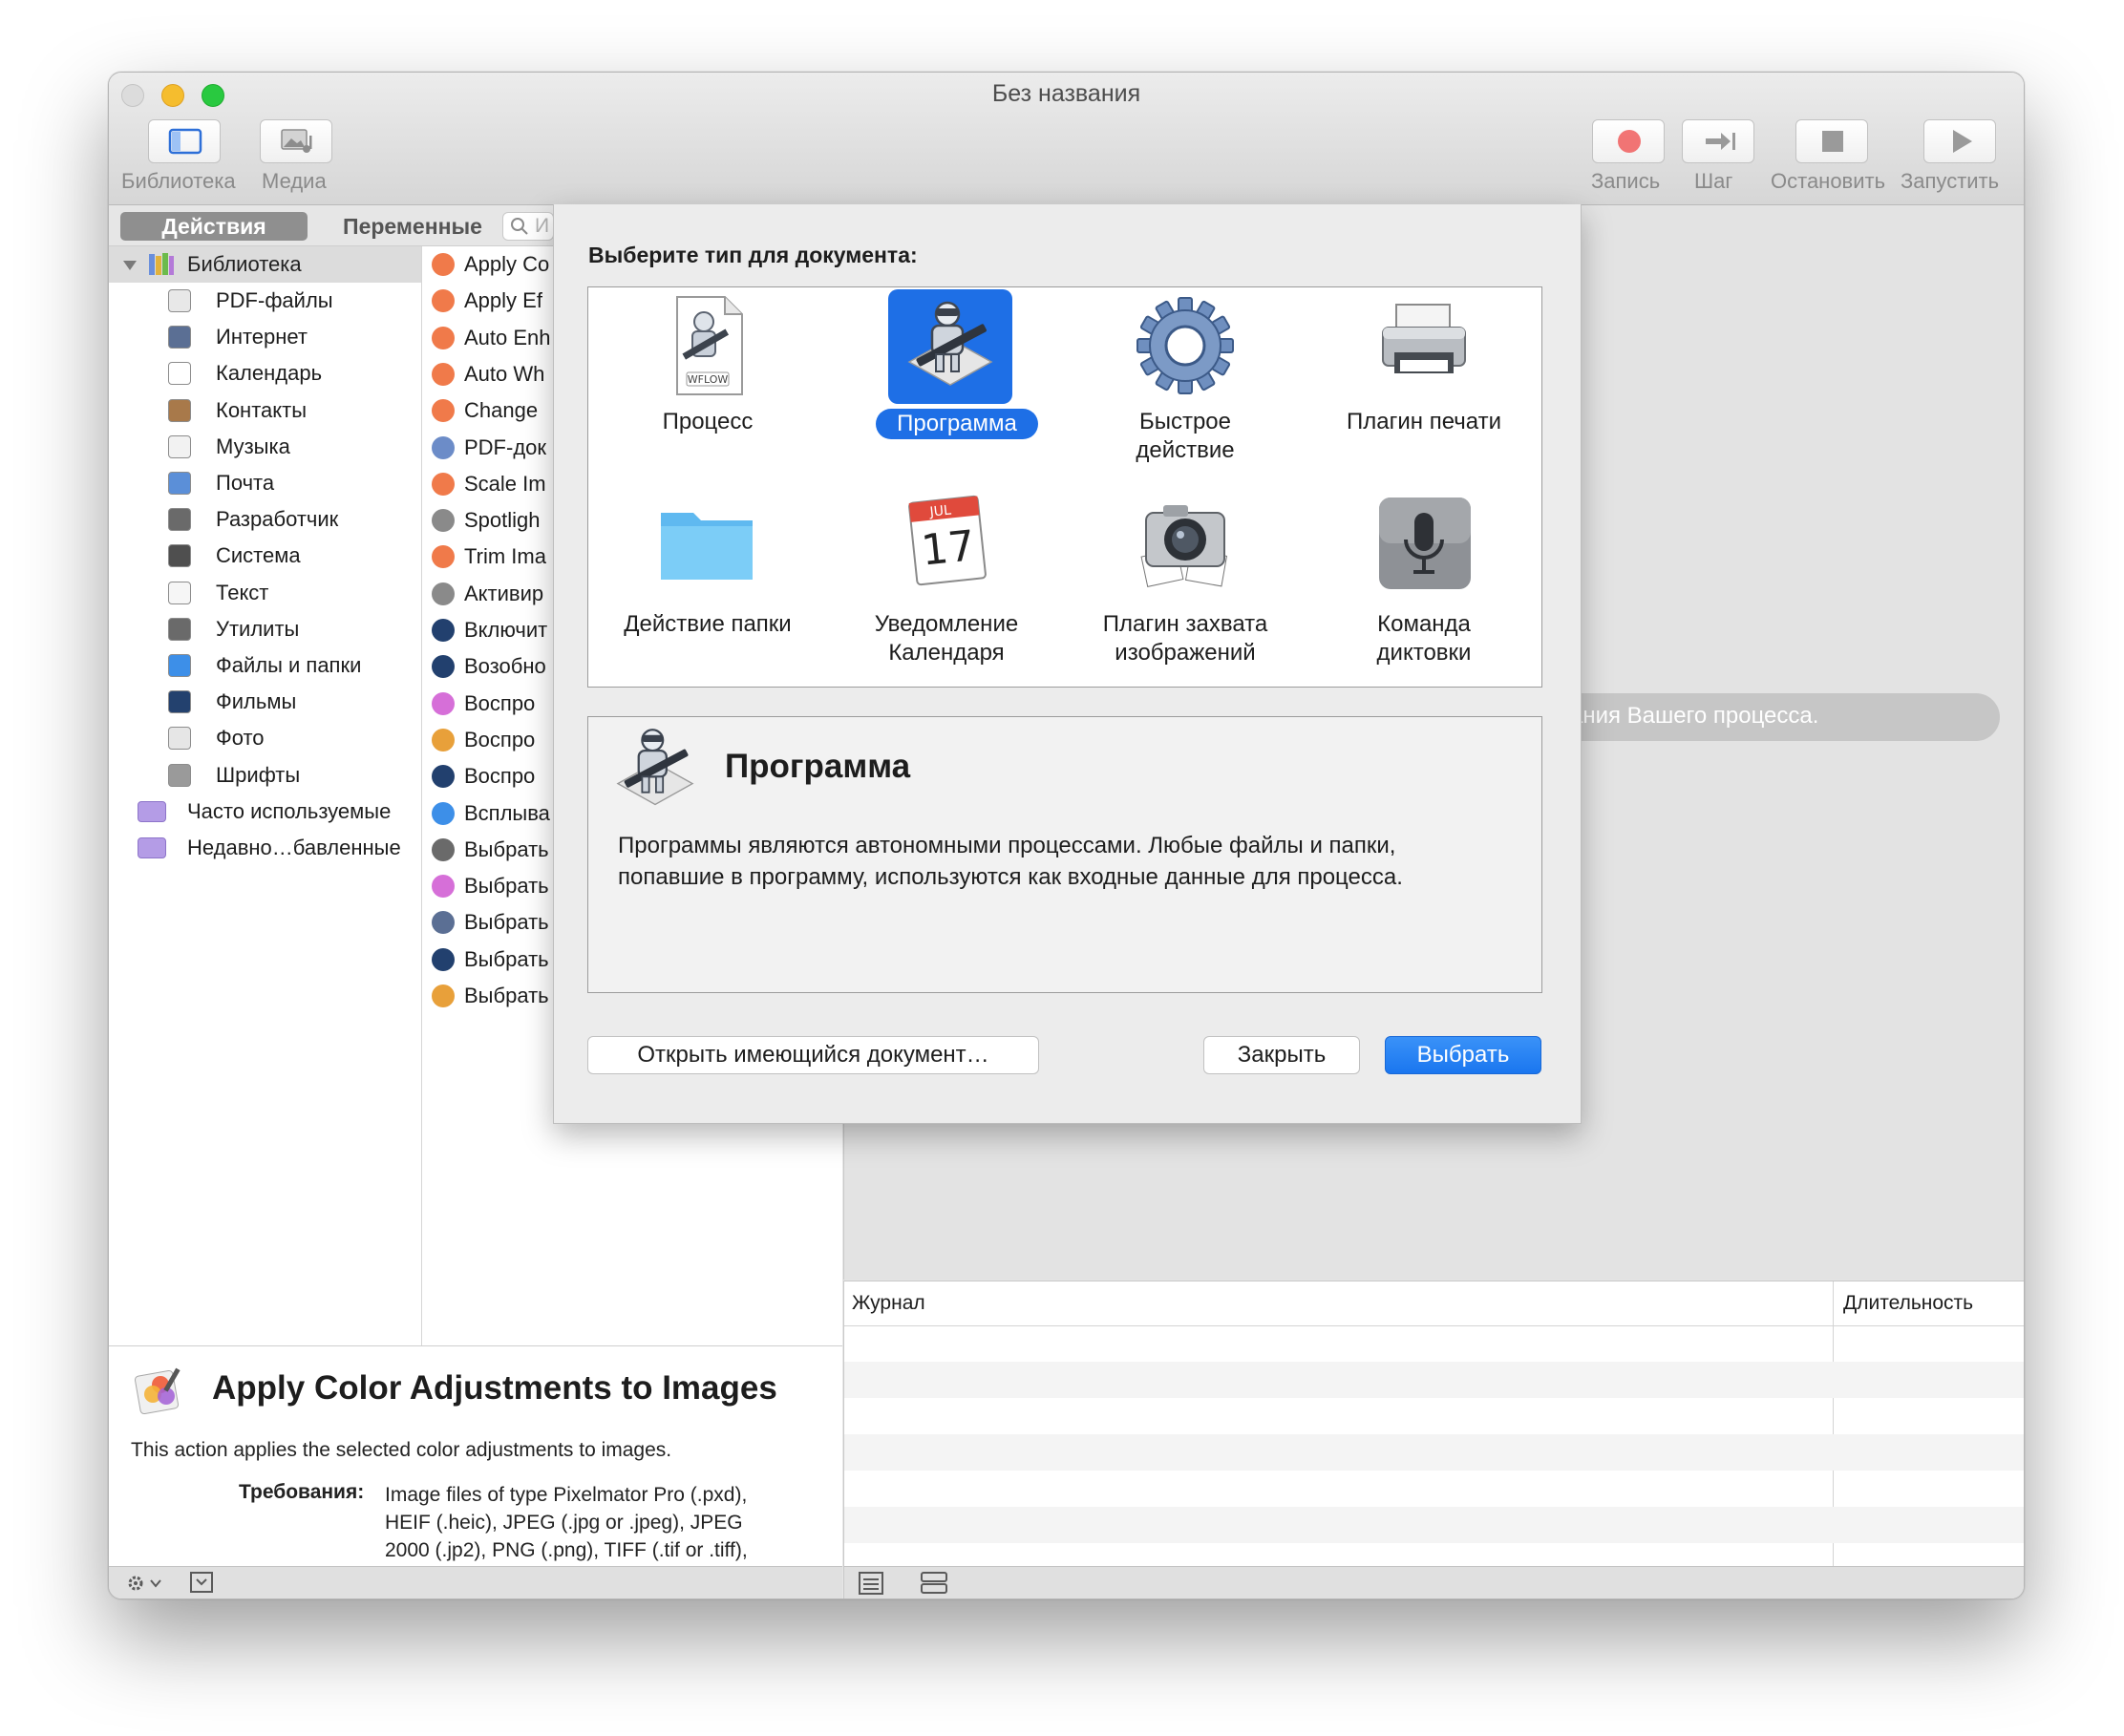 This screenshot has width=2124, height=1736. I want to click on type-label-line: Календаря, so click(946, 653).